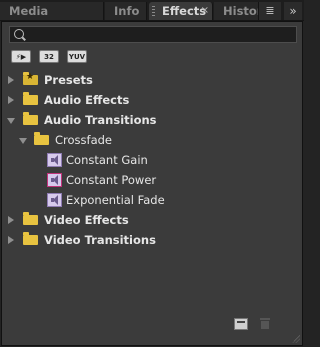 The width and height of the screenshot is (320, 347). I want to click on close-icon: ×, so click(205, 11).